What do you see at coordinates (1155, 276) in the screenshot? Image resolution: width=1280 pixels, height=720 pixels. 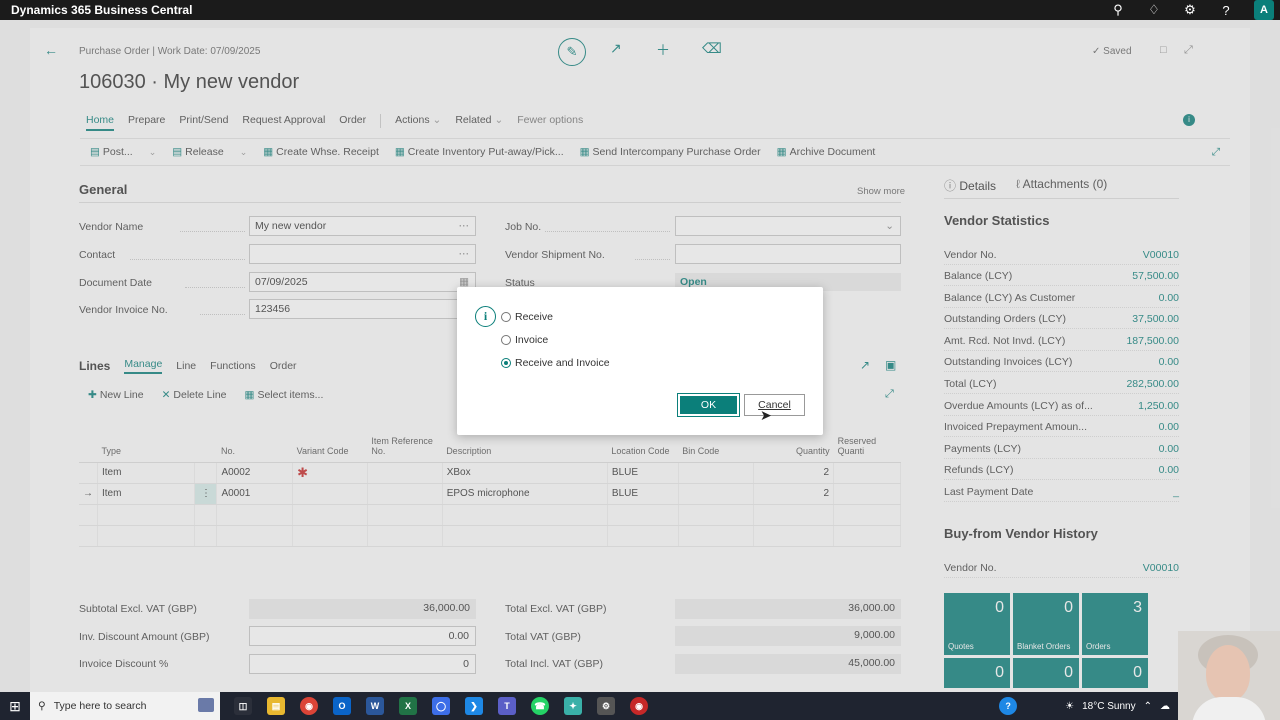 I see `statistics-value: 57,500.00` at bounding box center [1155, 276].